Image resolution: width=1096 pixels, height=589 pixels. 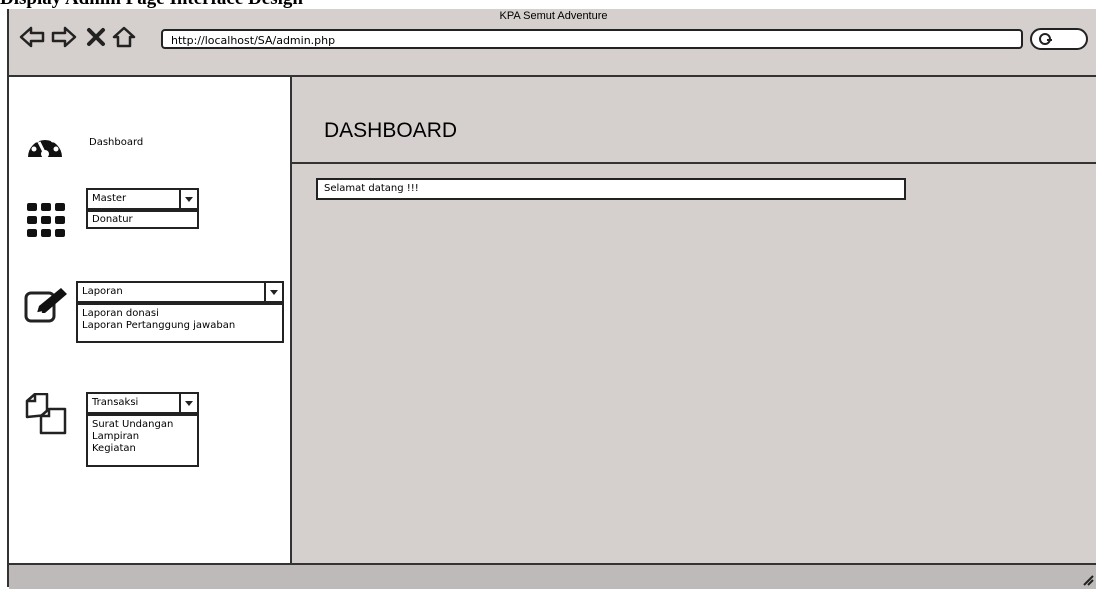 I want to click on status-bar, so click(x=552, y=576).